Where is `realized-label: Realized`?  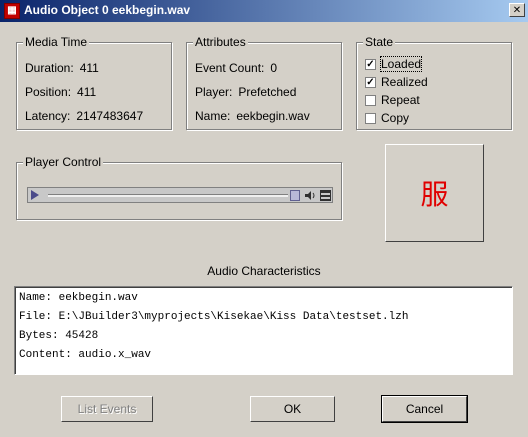
realized-label: Realized is located at coordinates (404, 82).